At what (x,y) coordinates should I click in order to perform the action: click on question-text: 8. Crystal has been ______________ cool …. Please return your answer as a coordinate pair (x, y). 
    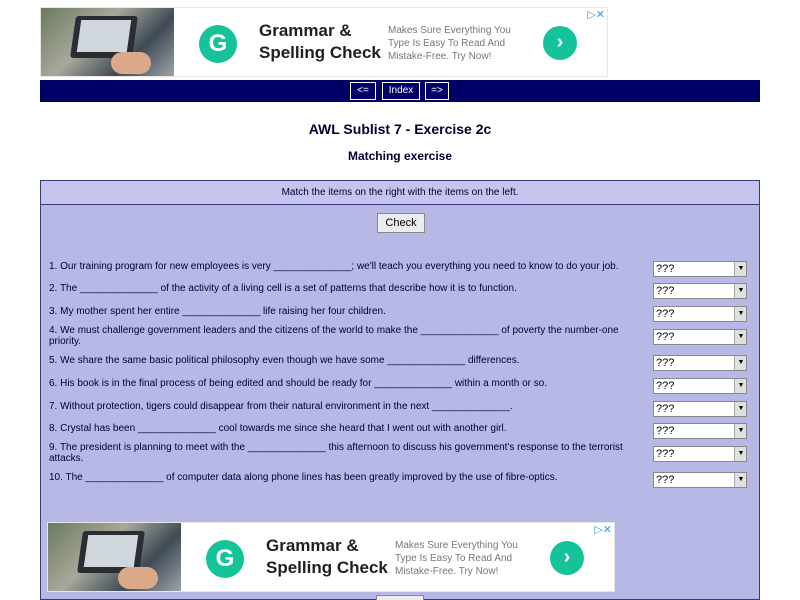
    Looking at the image, I should click on (278, 428).